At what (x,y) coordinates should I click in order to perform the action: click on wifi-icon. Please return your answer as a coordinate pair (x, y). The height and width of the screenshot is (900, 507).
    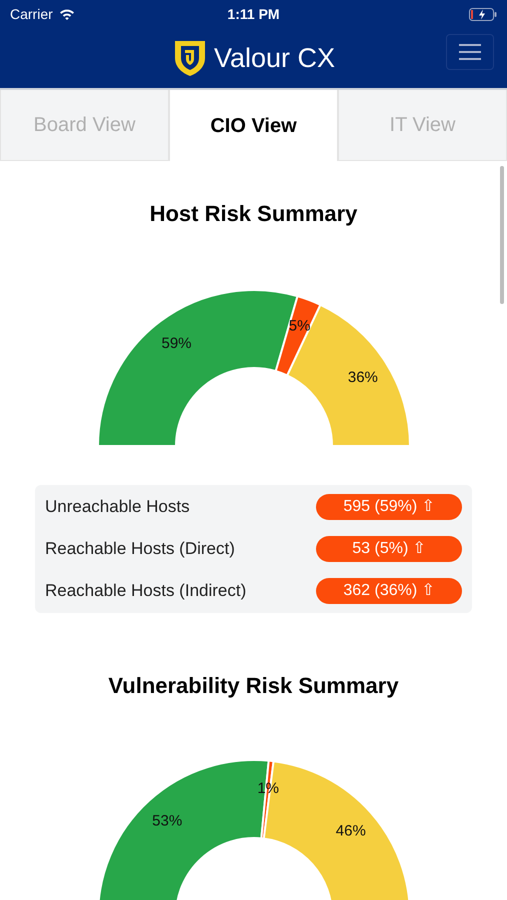
    Looking at the image, I should click on (66, 14).